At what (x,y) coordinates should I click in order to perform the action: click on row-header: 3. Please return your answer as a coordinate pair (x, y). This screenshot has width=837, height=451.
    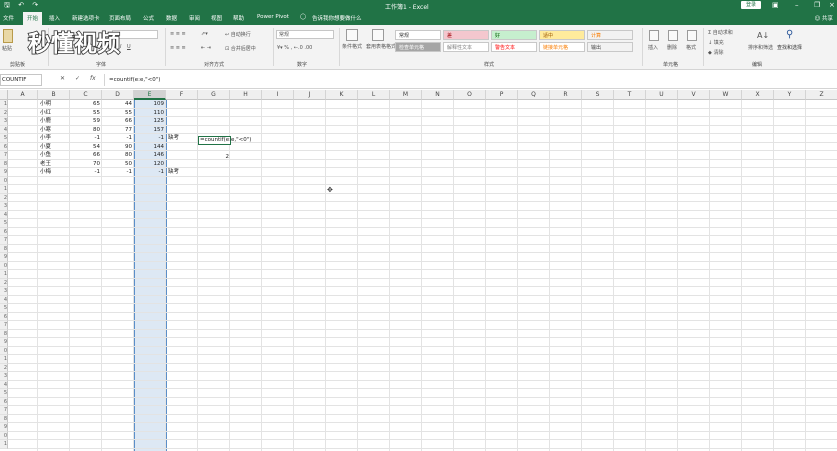
    Looking at the image, I should click on (4, 291).